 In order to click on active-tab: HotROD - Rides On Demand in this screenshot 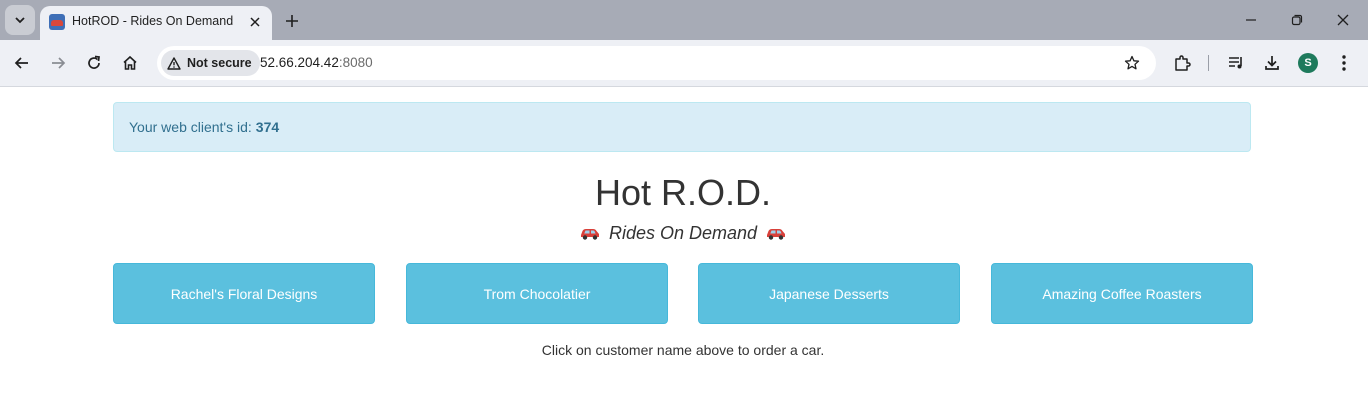, I will do `click(156, 23)`.